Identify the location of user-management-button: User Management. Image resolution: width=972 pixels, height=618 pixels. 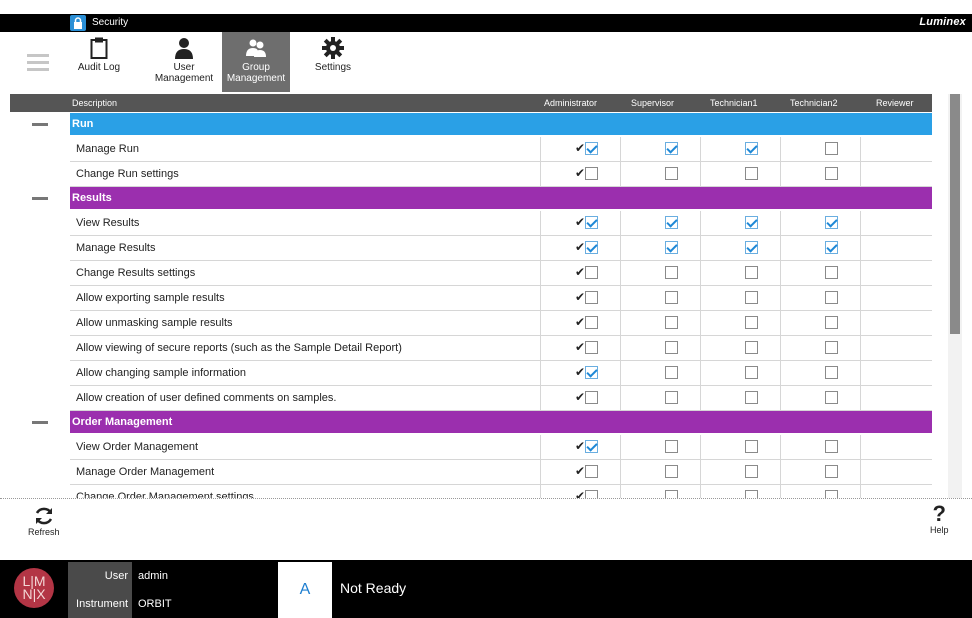
(184, 62).